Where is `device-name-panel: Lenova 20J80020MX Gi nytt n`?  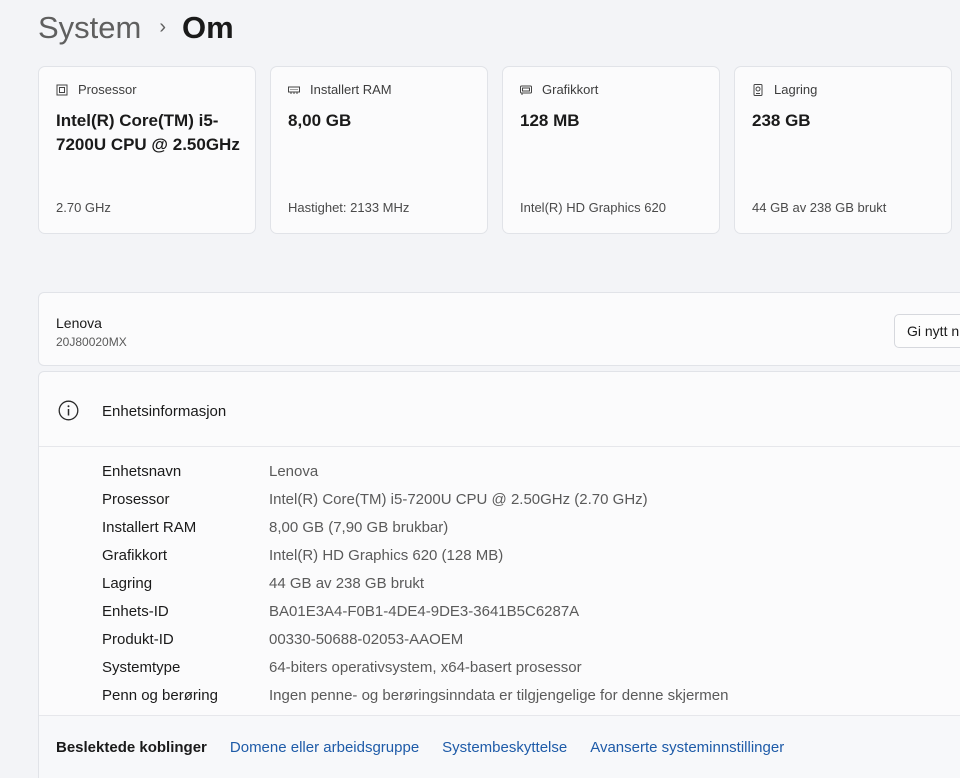
device-name-panel: Lenova 20J80020MX Gi nytt n is located at coordinates (499, 329).